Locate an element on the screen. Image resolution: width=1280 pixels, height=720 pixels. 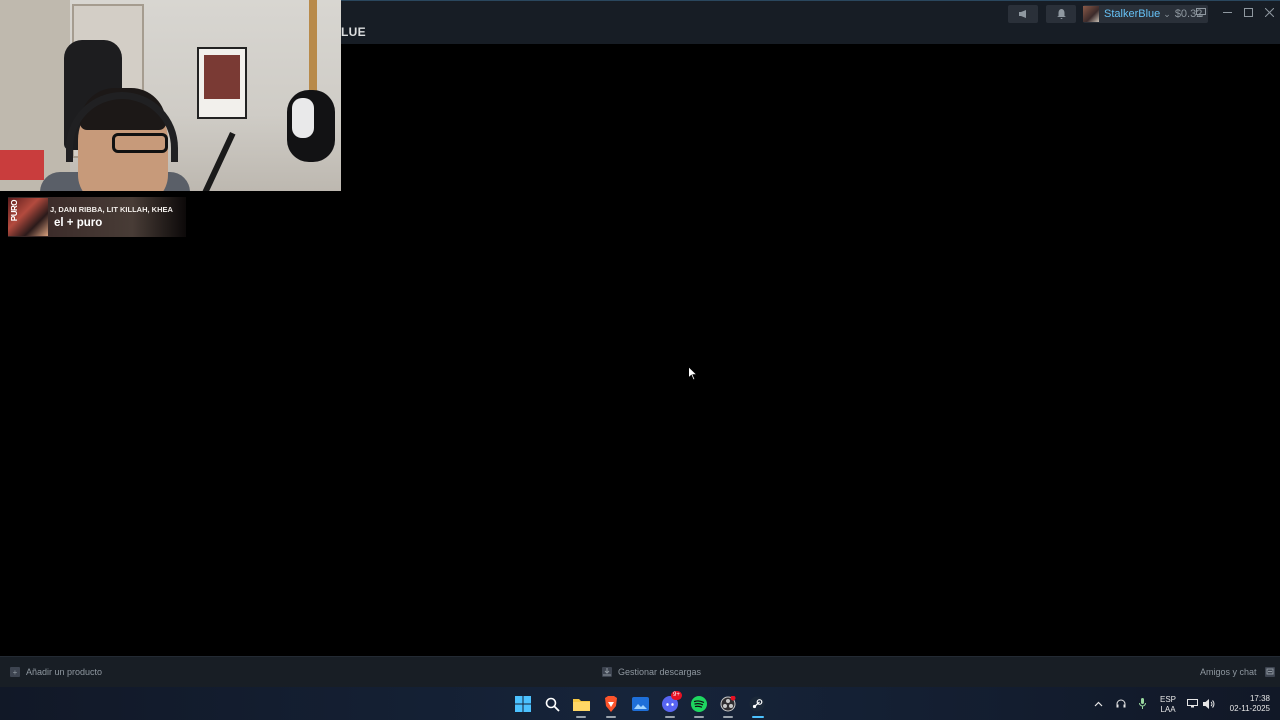
show-hidden-icons-button is located at coordinates (1098, 703).